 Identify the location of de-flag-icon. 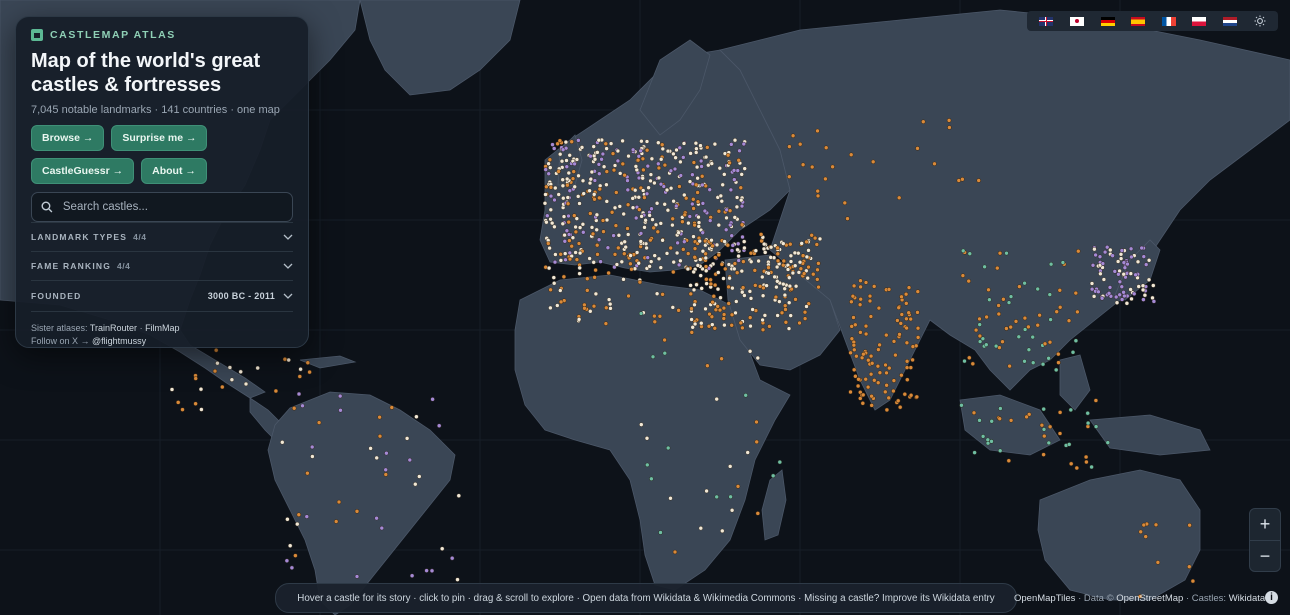
(1107, 21).